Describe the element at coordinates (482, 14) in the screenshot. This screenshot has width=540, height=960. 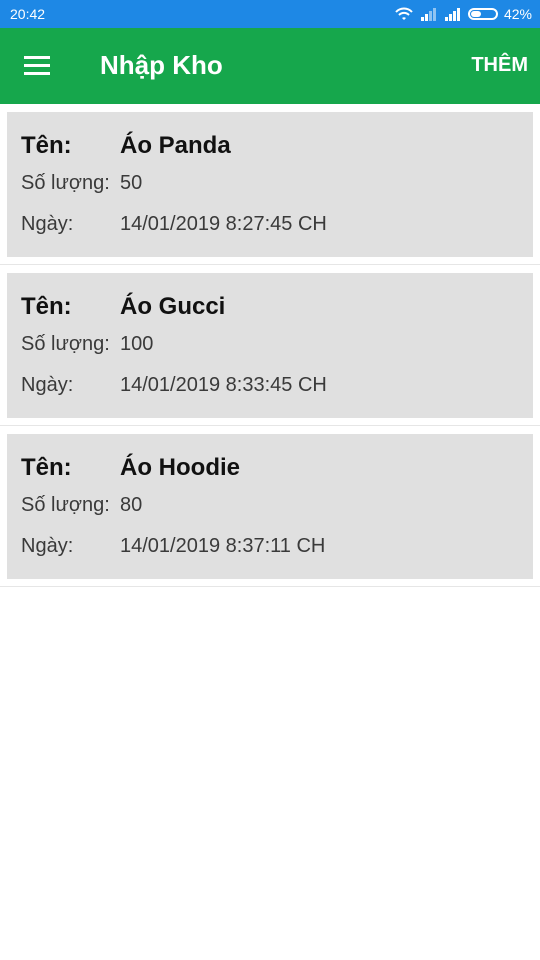
I see `battery-icon` at that location.